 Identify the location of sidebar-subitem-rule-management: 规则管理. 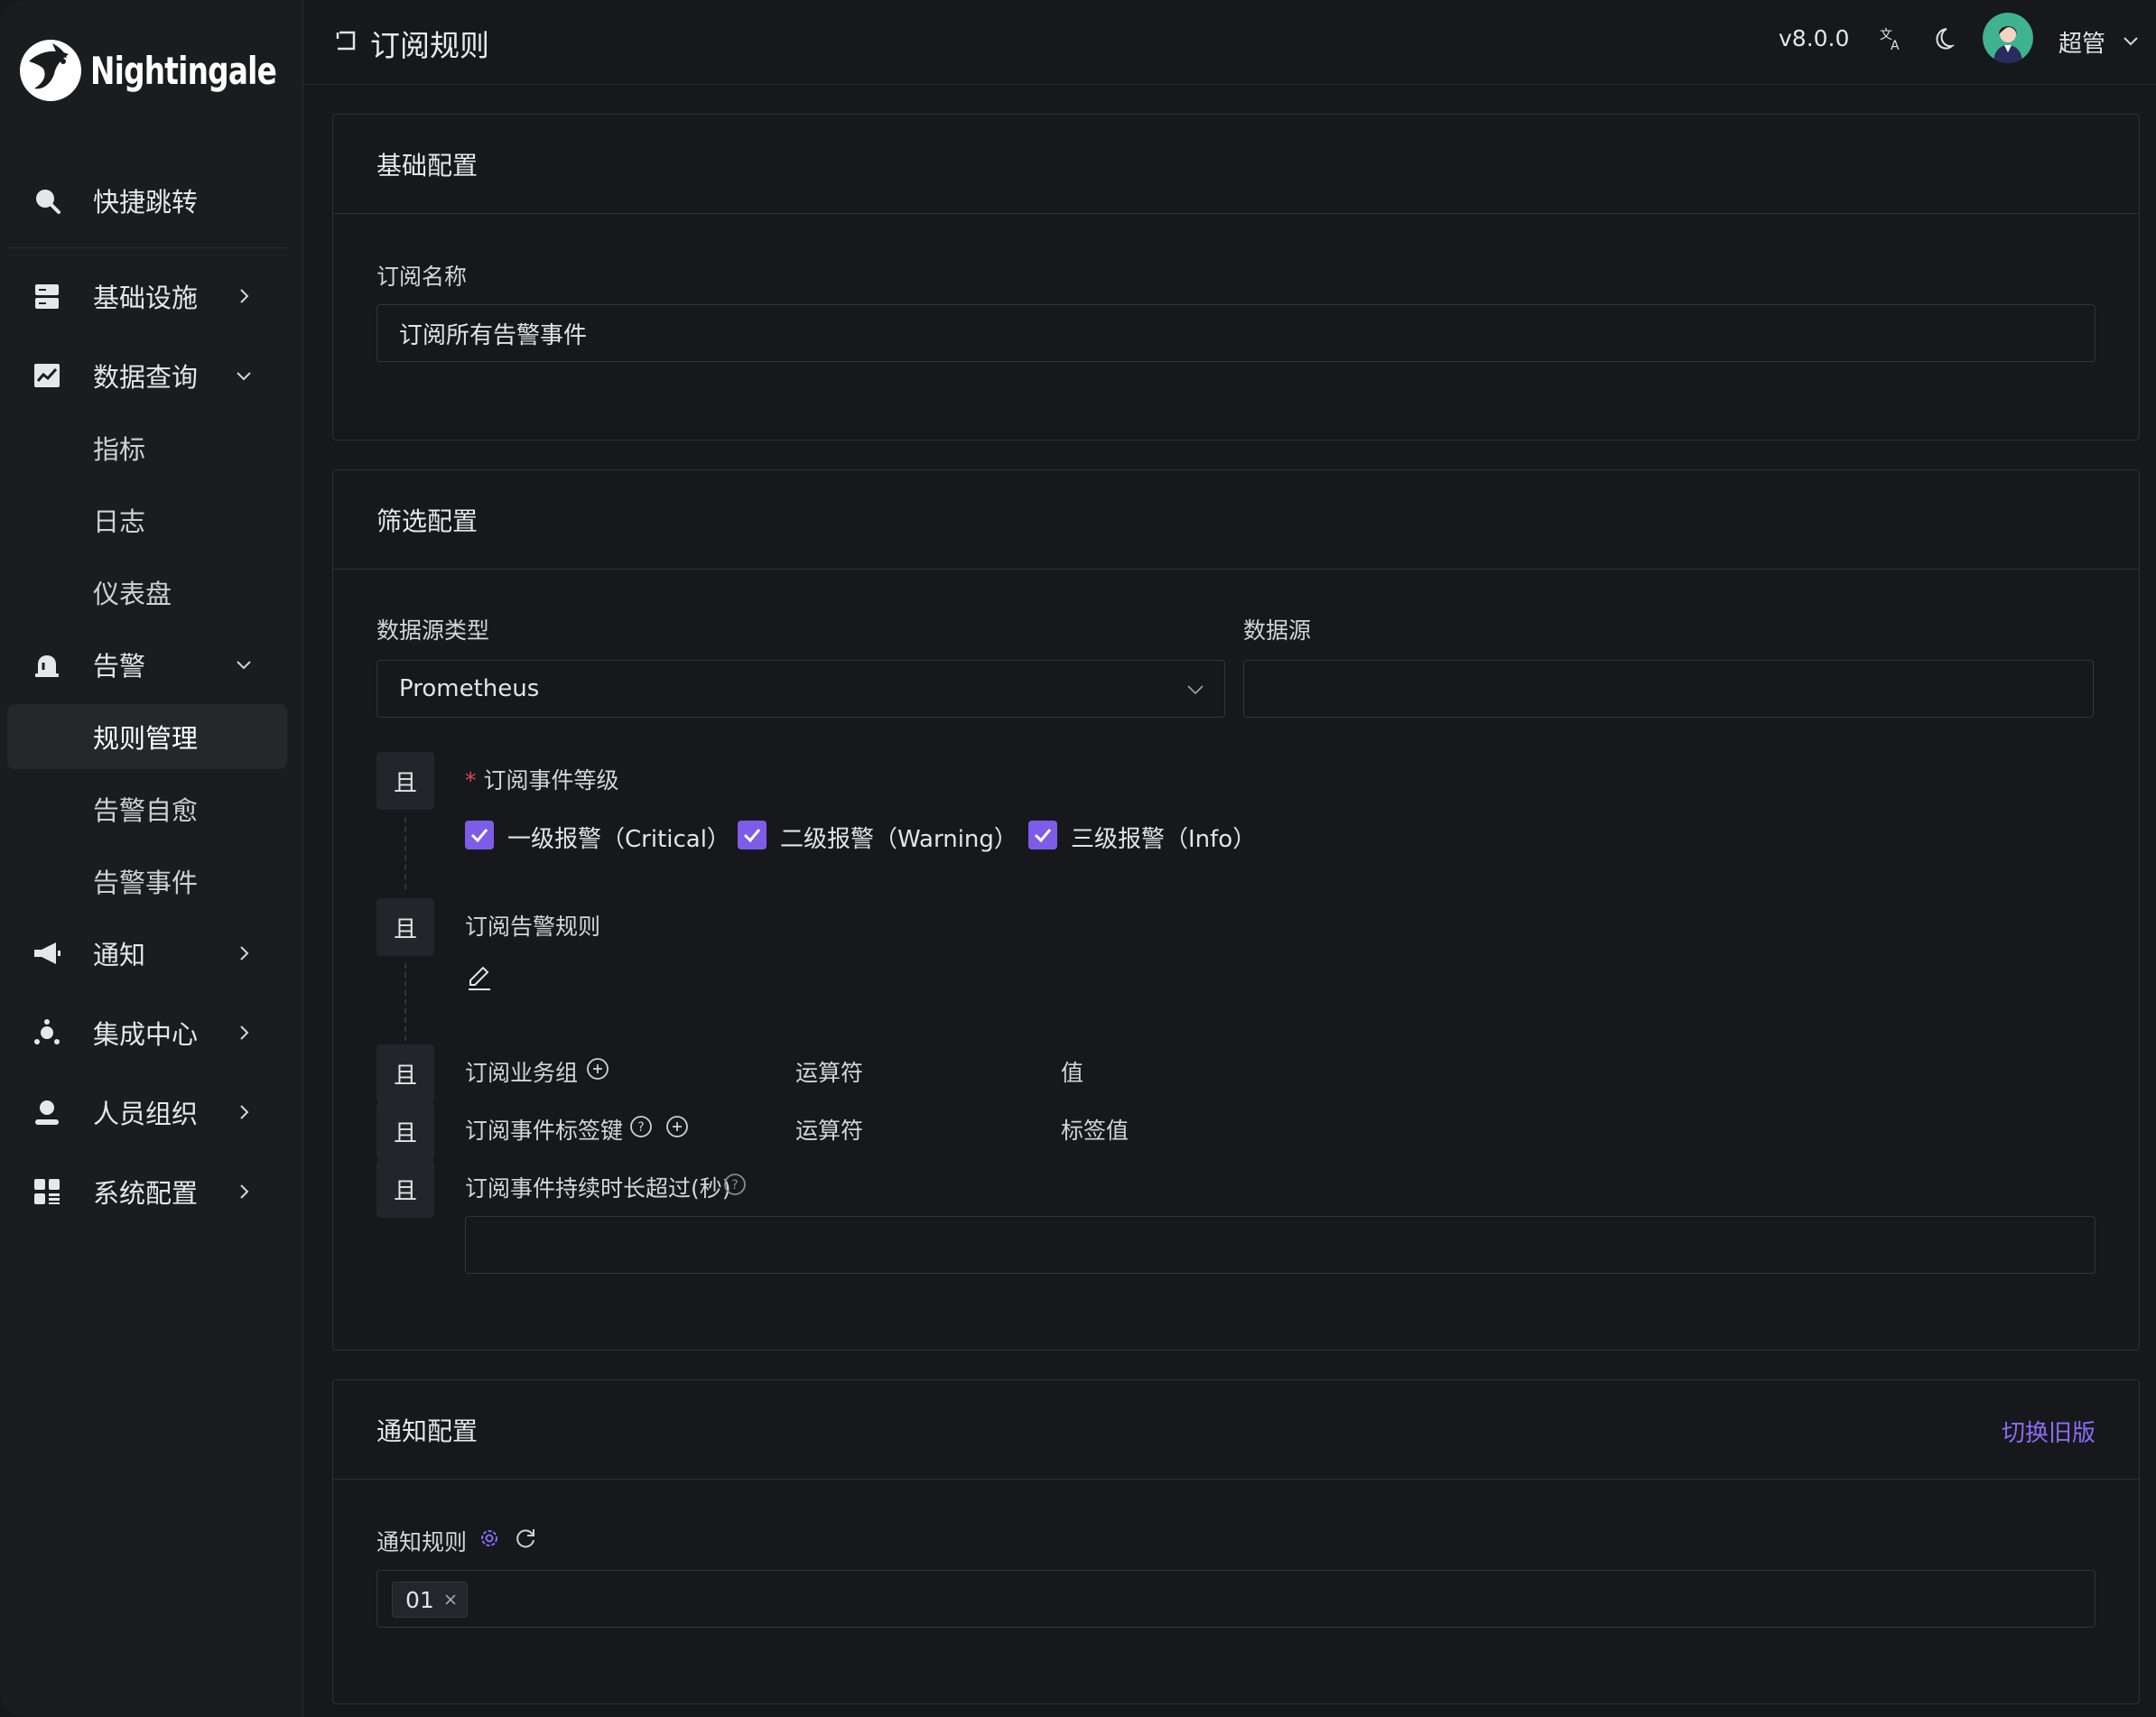
(147, 736).